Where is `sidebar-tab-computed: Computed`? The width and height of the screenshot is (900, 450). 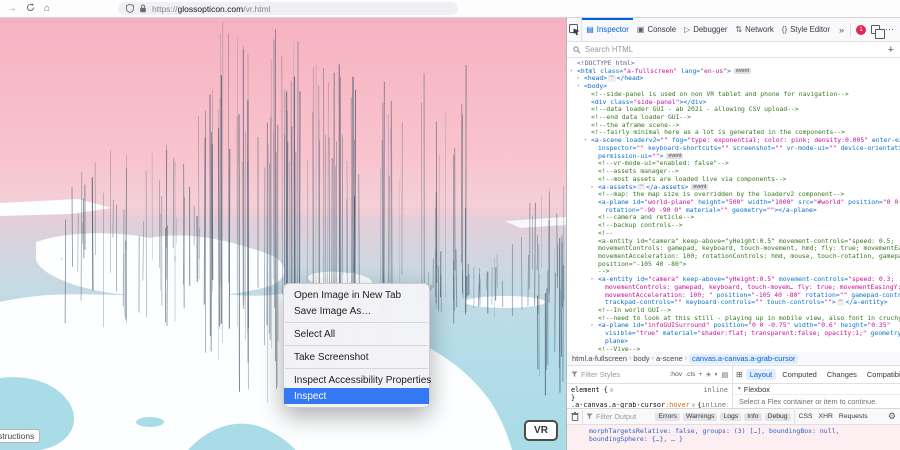
sidebar-tab-computed: Computed is located at coordinates (799, 374).